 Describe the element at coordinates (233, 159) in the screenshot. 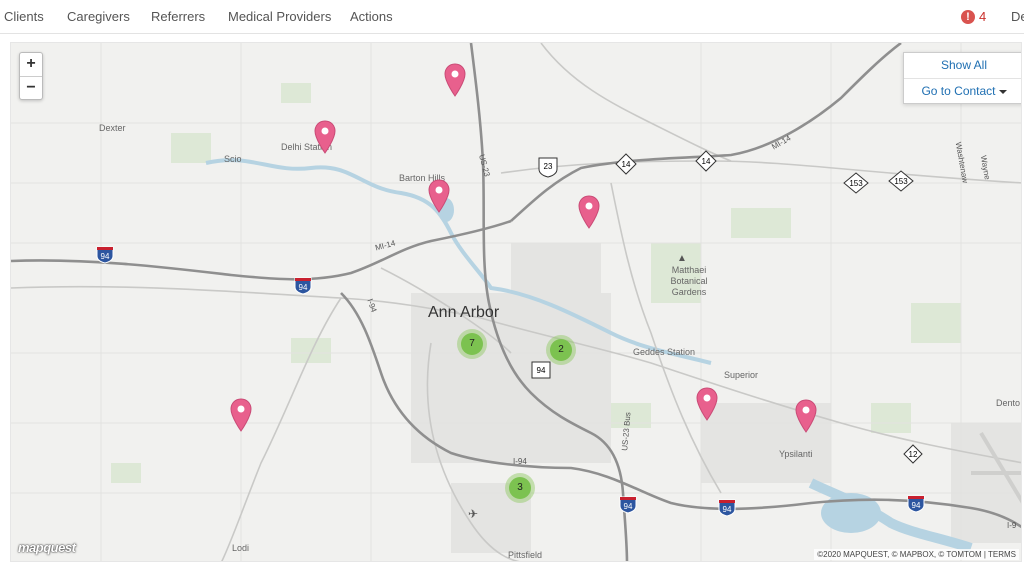

I see `place-label: Scio` at that location.